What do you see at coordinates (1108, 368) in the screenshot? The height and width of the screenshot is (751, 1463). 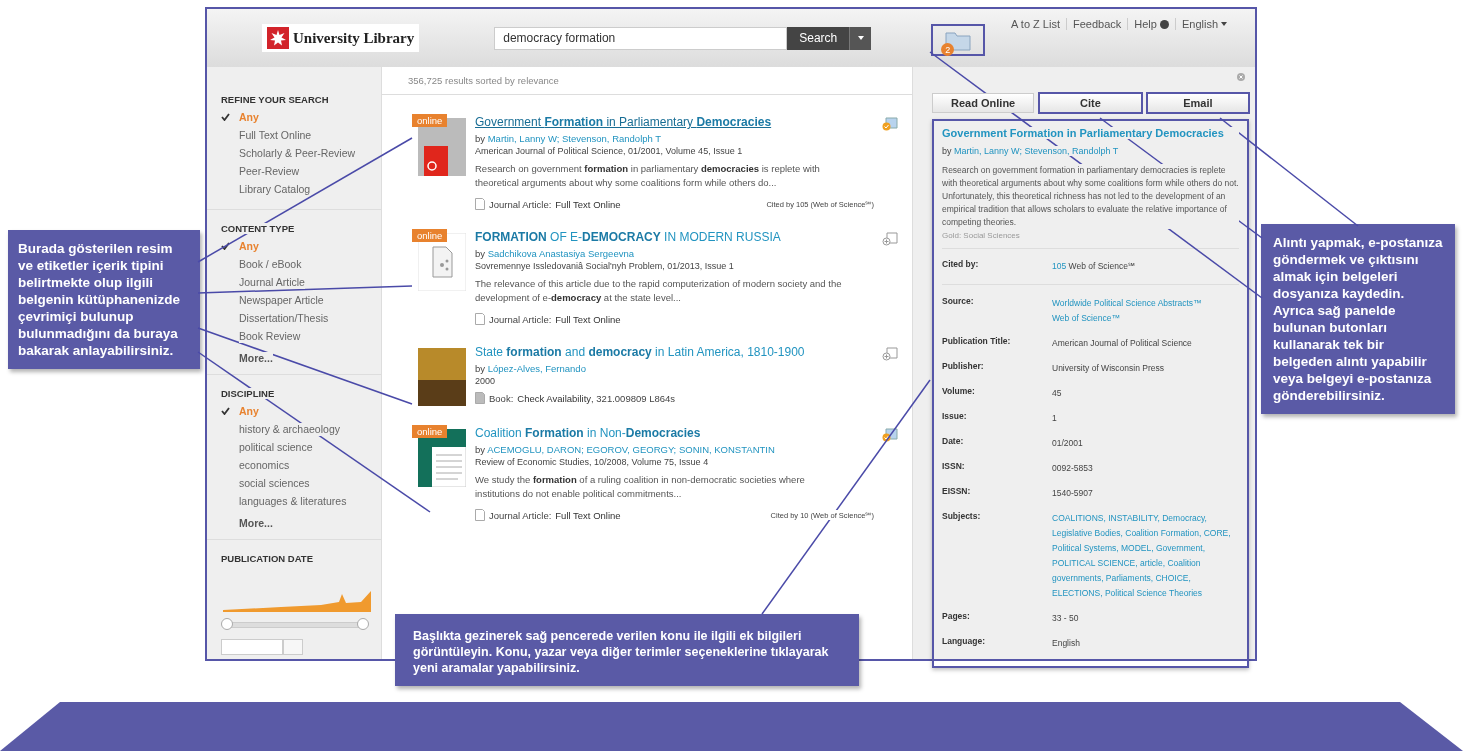 I see `field-value: University of Wisconsin Press` at bounding box center [1108, 368].